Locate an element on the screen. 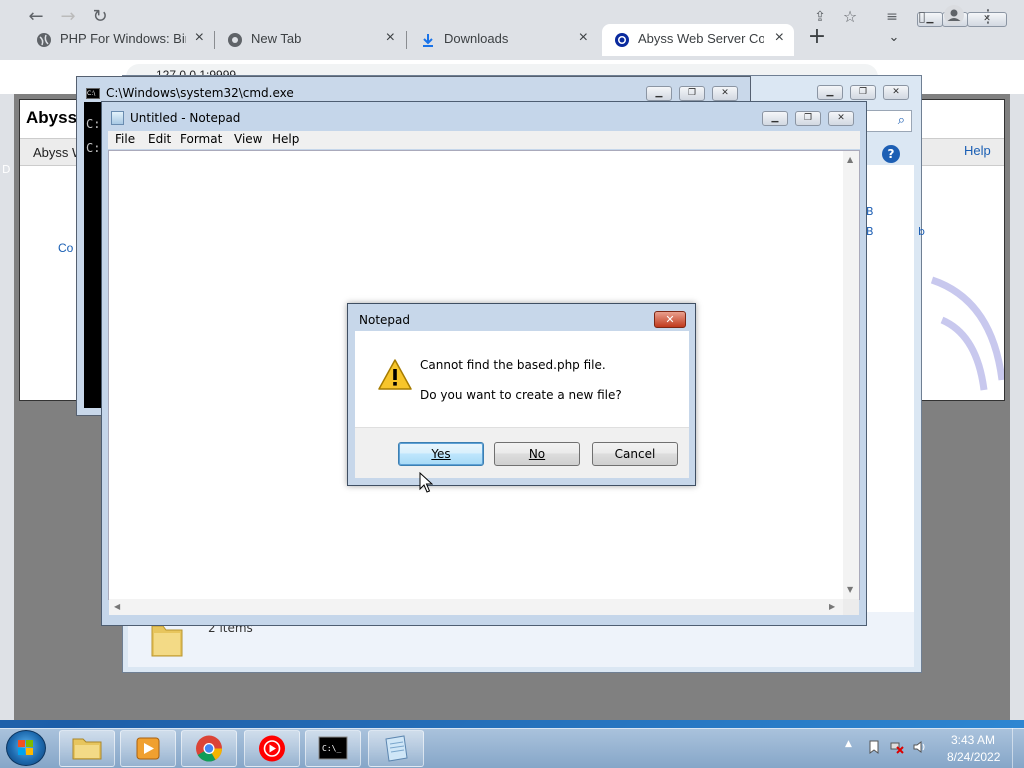  tab-downloads: Downloads × is located at coordinates (503, 40).